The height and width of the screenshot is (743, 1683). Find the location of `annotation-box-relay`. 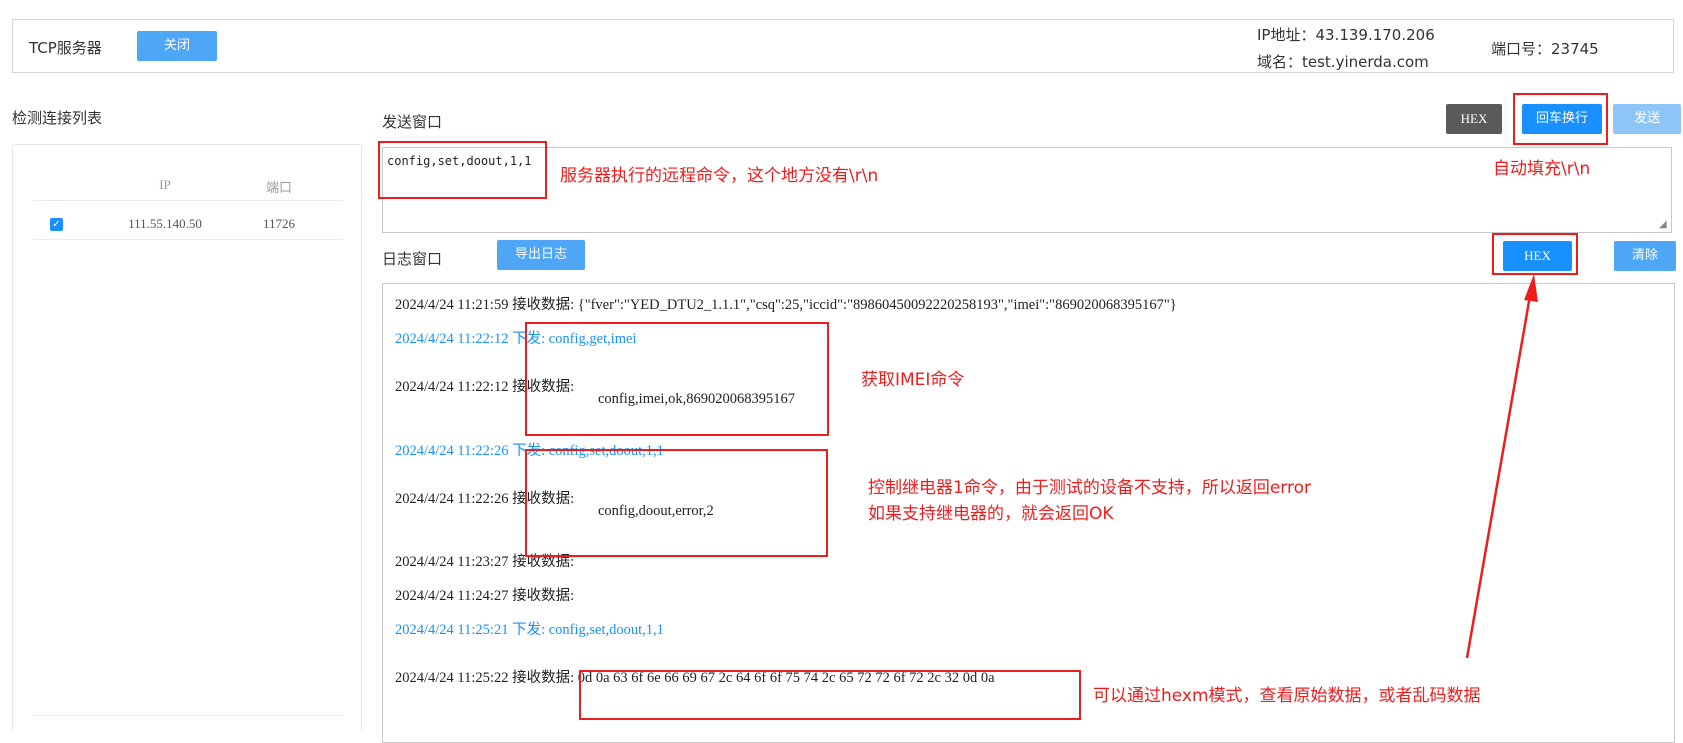

annotation-box-relay is located at coordinates (676, 503).